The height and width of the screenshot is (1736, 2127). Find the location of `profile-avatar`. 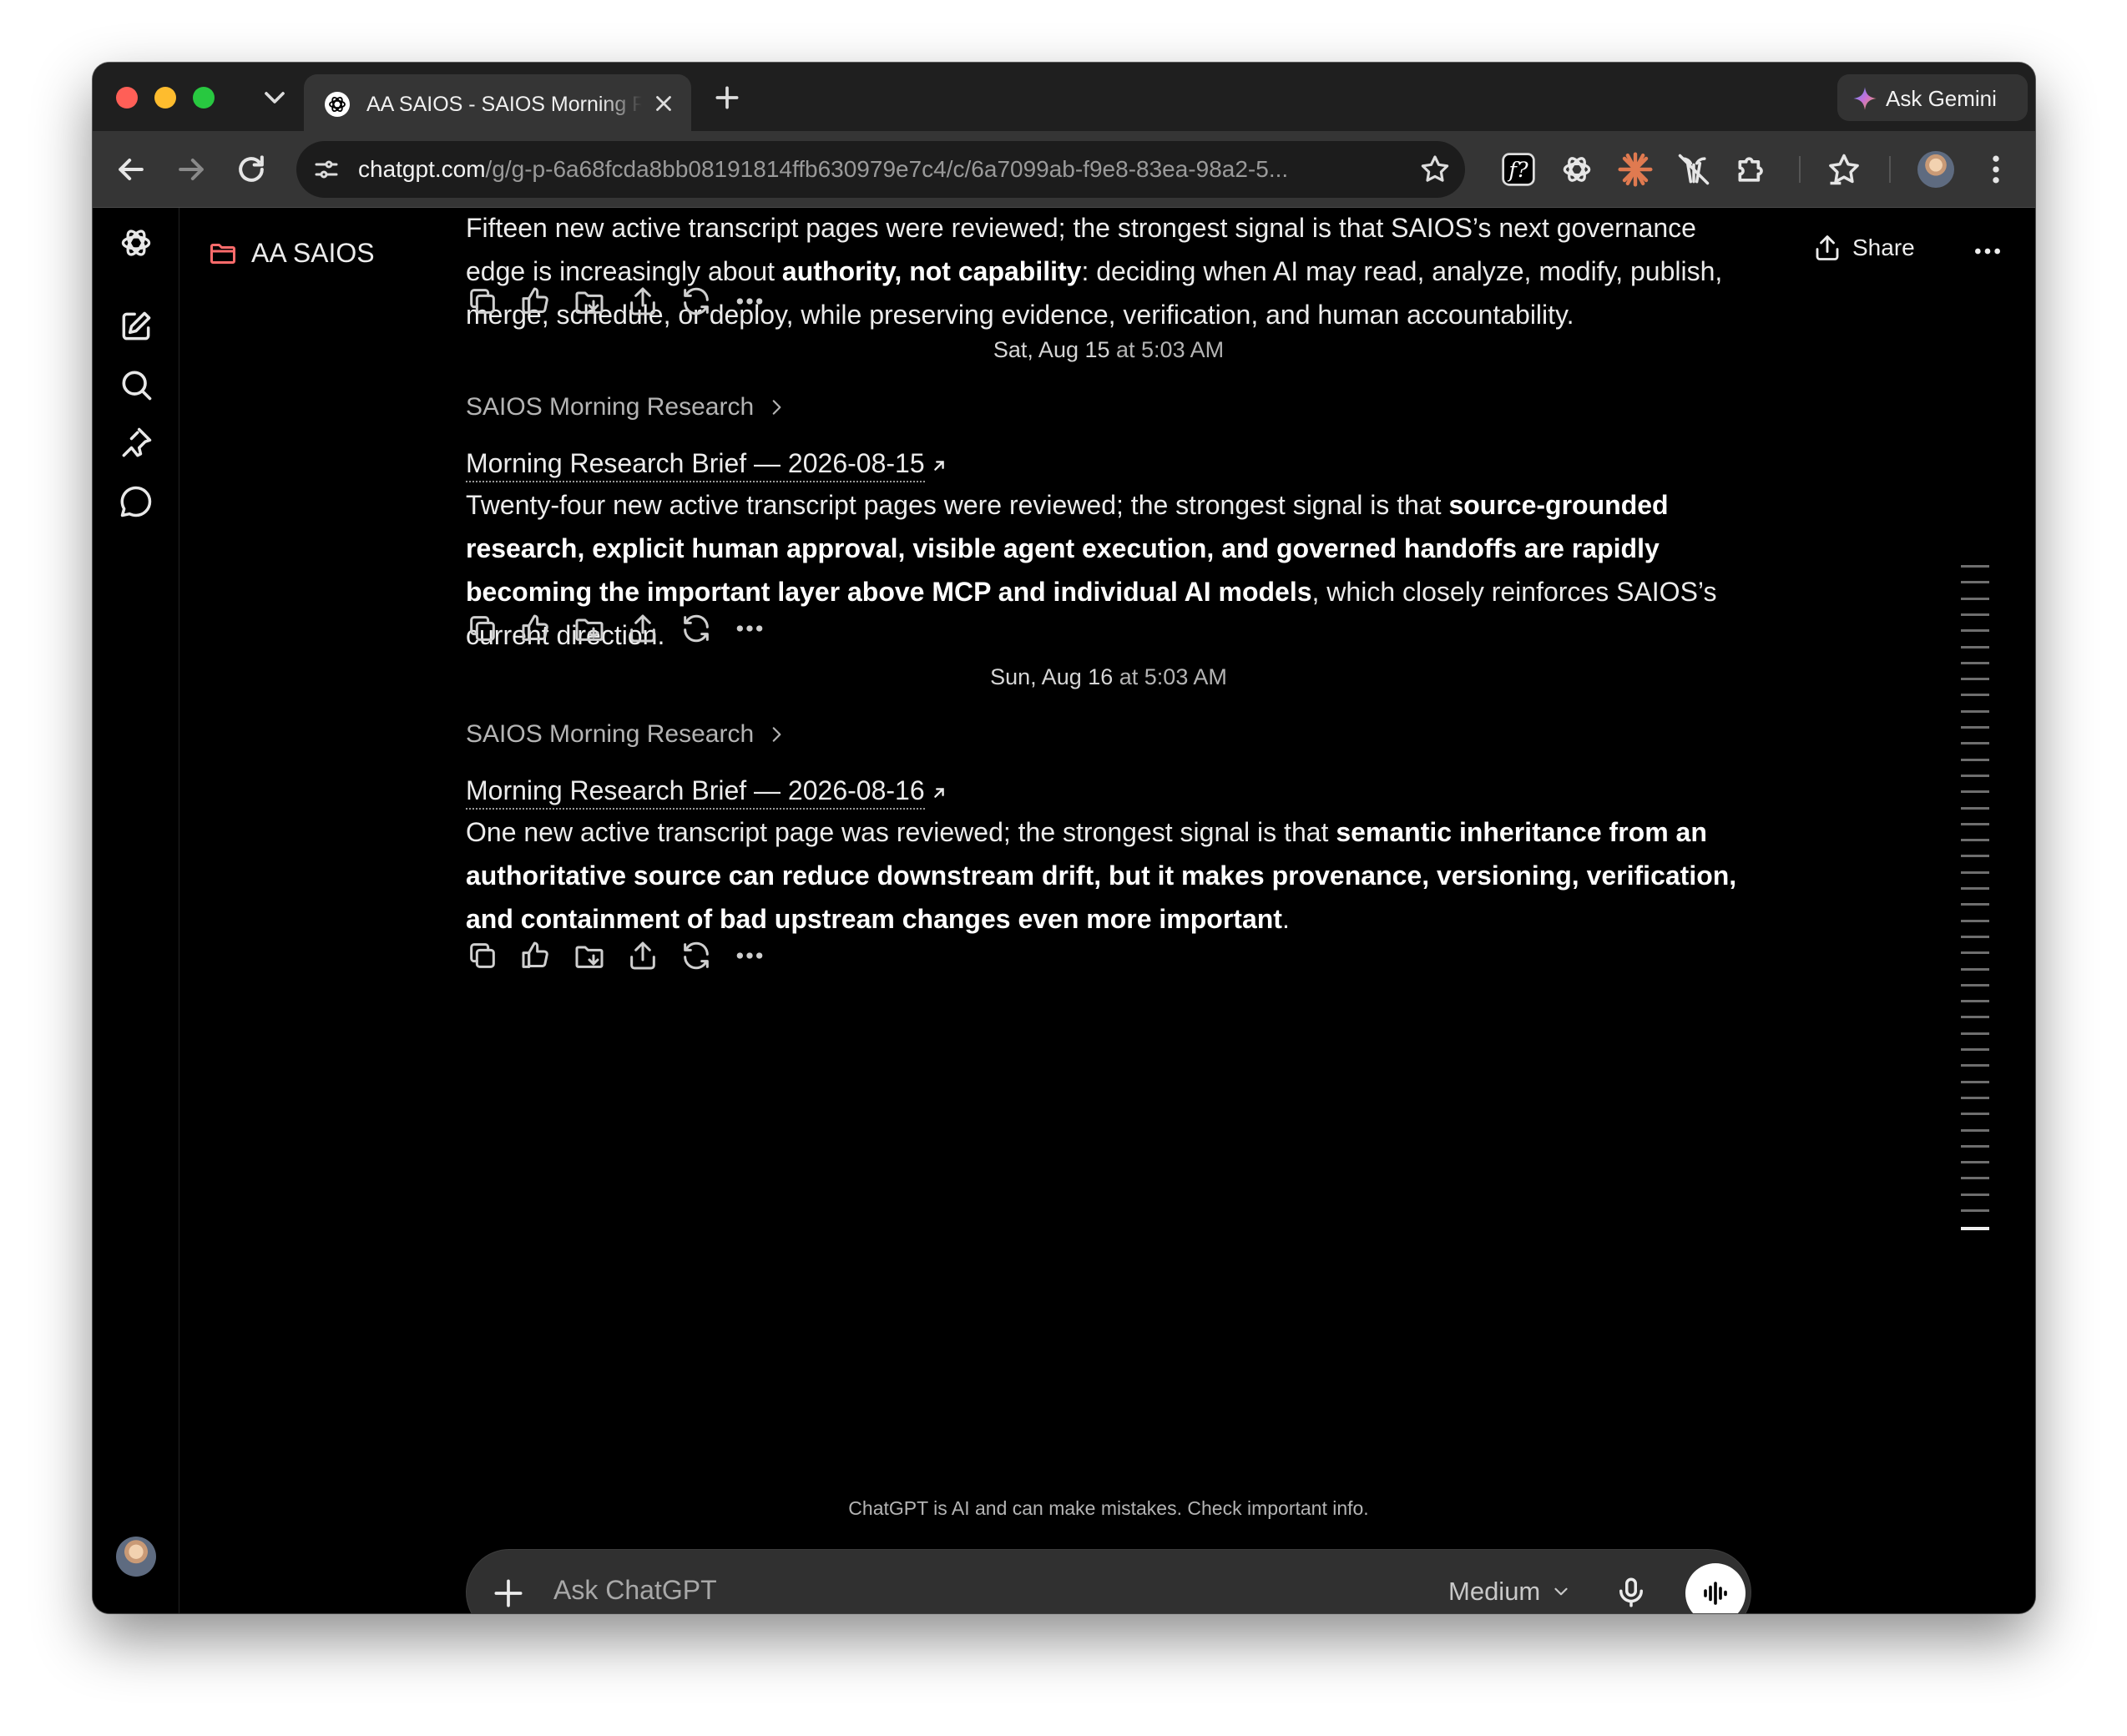

profile-avatar is located at coordinates (1935, 169).